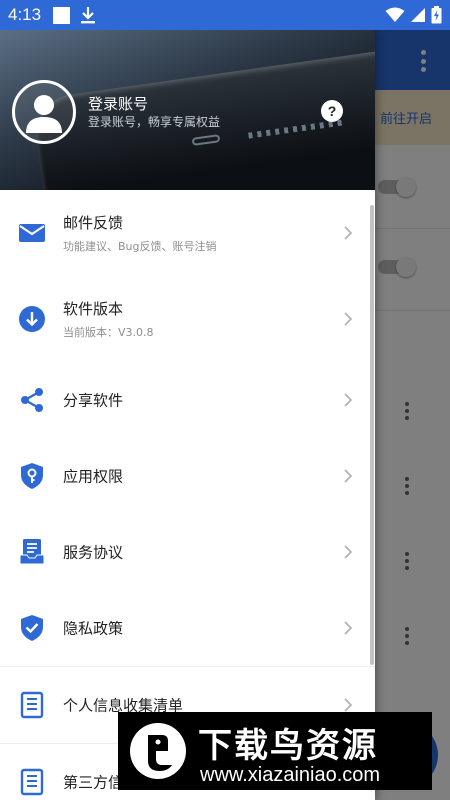 The image size is (450, 800). Describe the element at coordinates (118, 103) in the screenshot. I see `login-title: 登录账号` at that location.